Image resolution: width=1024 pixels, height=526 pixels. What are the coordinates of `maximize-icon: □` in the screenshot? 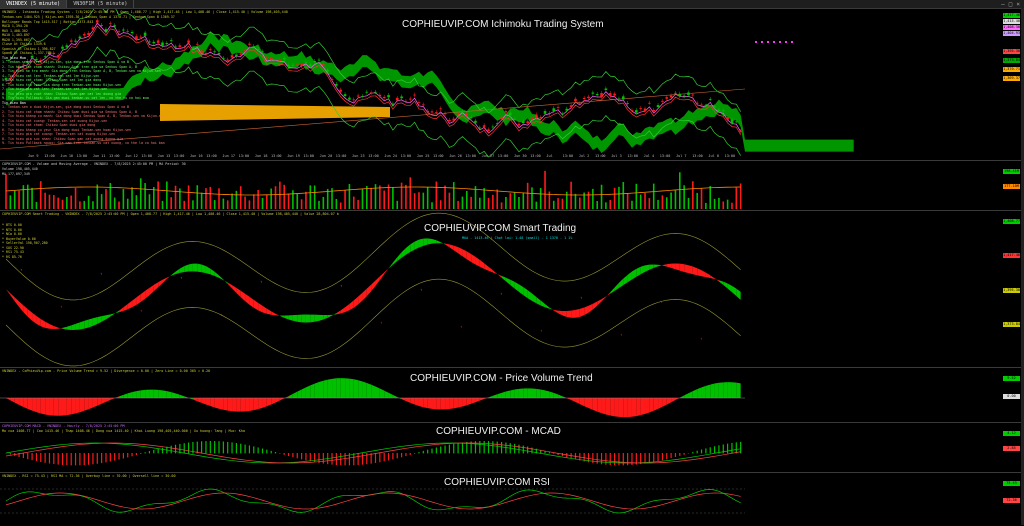 It's located at (1011, 4).